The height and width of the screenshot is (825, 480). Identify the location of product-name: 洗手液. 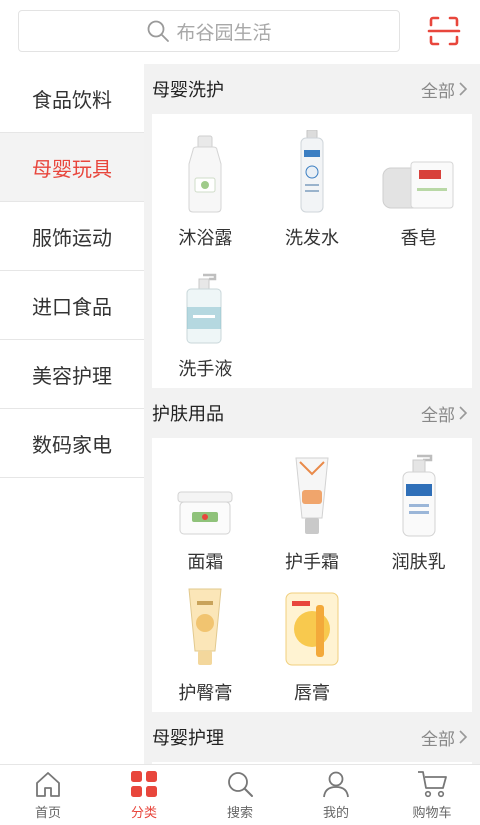
(205, 369).